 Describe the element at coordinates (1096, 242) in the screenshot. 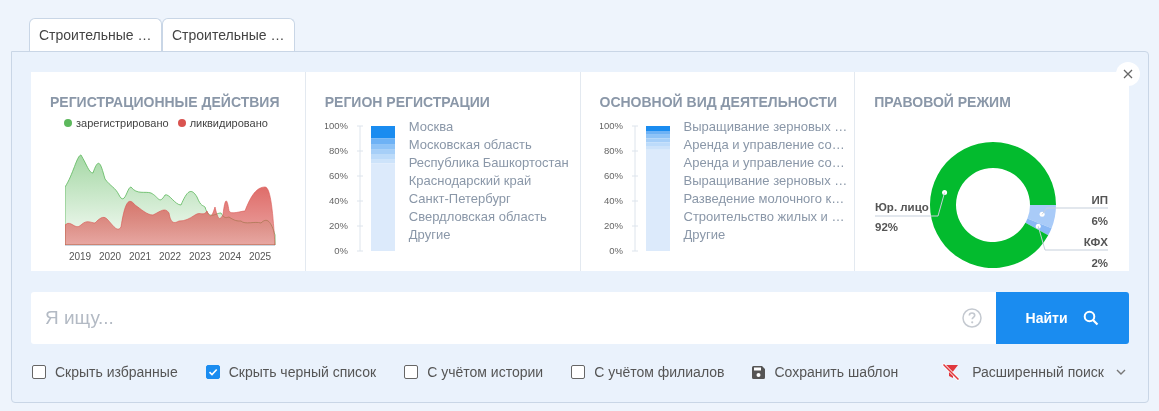

I see `chart-label: КФХ` at that location.